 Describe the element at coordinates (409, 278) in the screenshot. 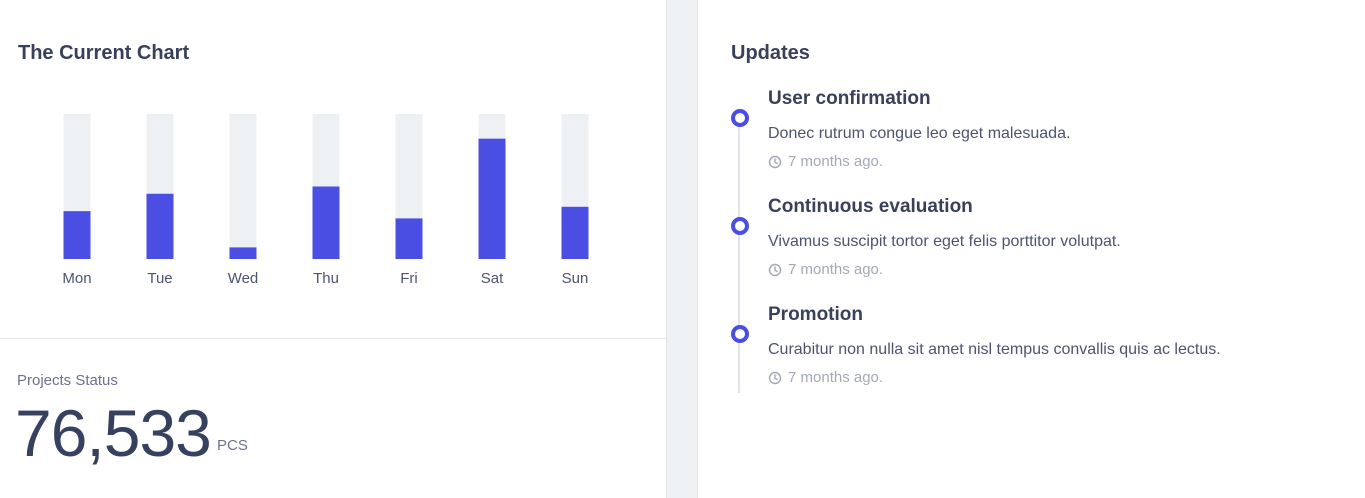

I see `x-tick-label: Fri` at that location.